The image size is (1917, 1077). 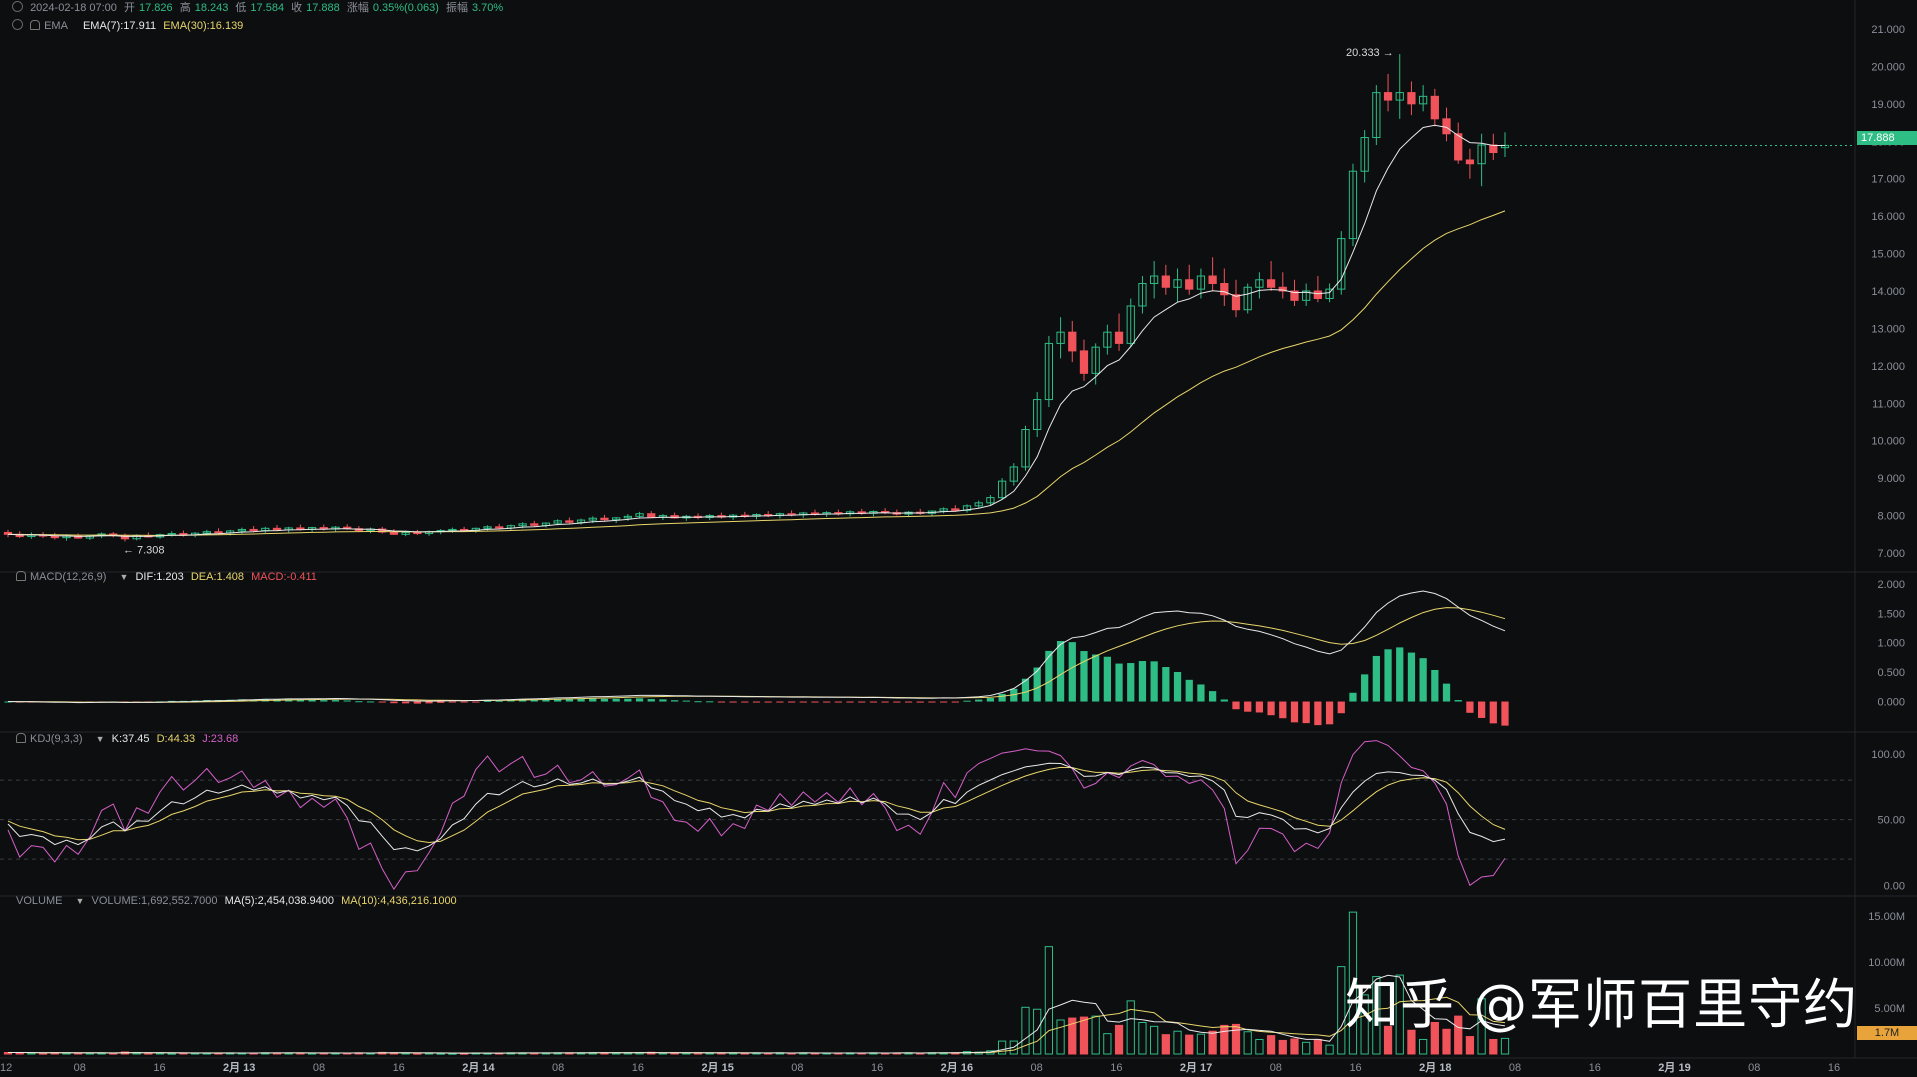 What do you see at coordinates (1889, 1009) in the screenshot?
I see `volume-tick-label: 5.00M` at bounding box center [1889, 1009].